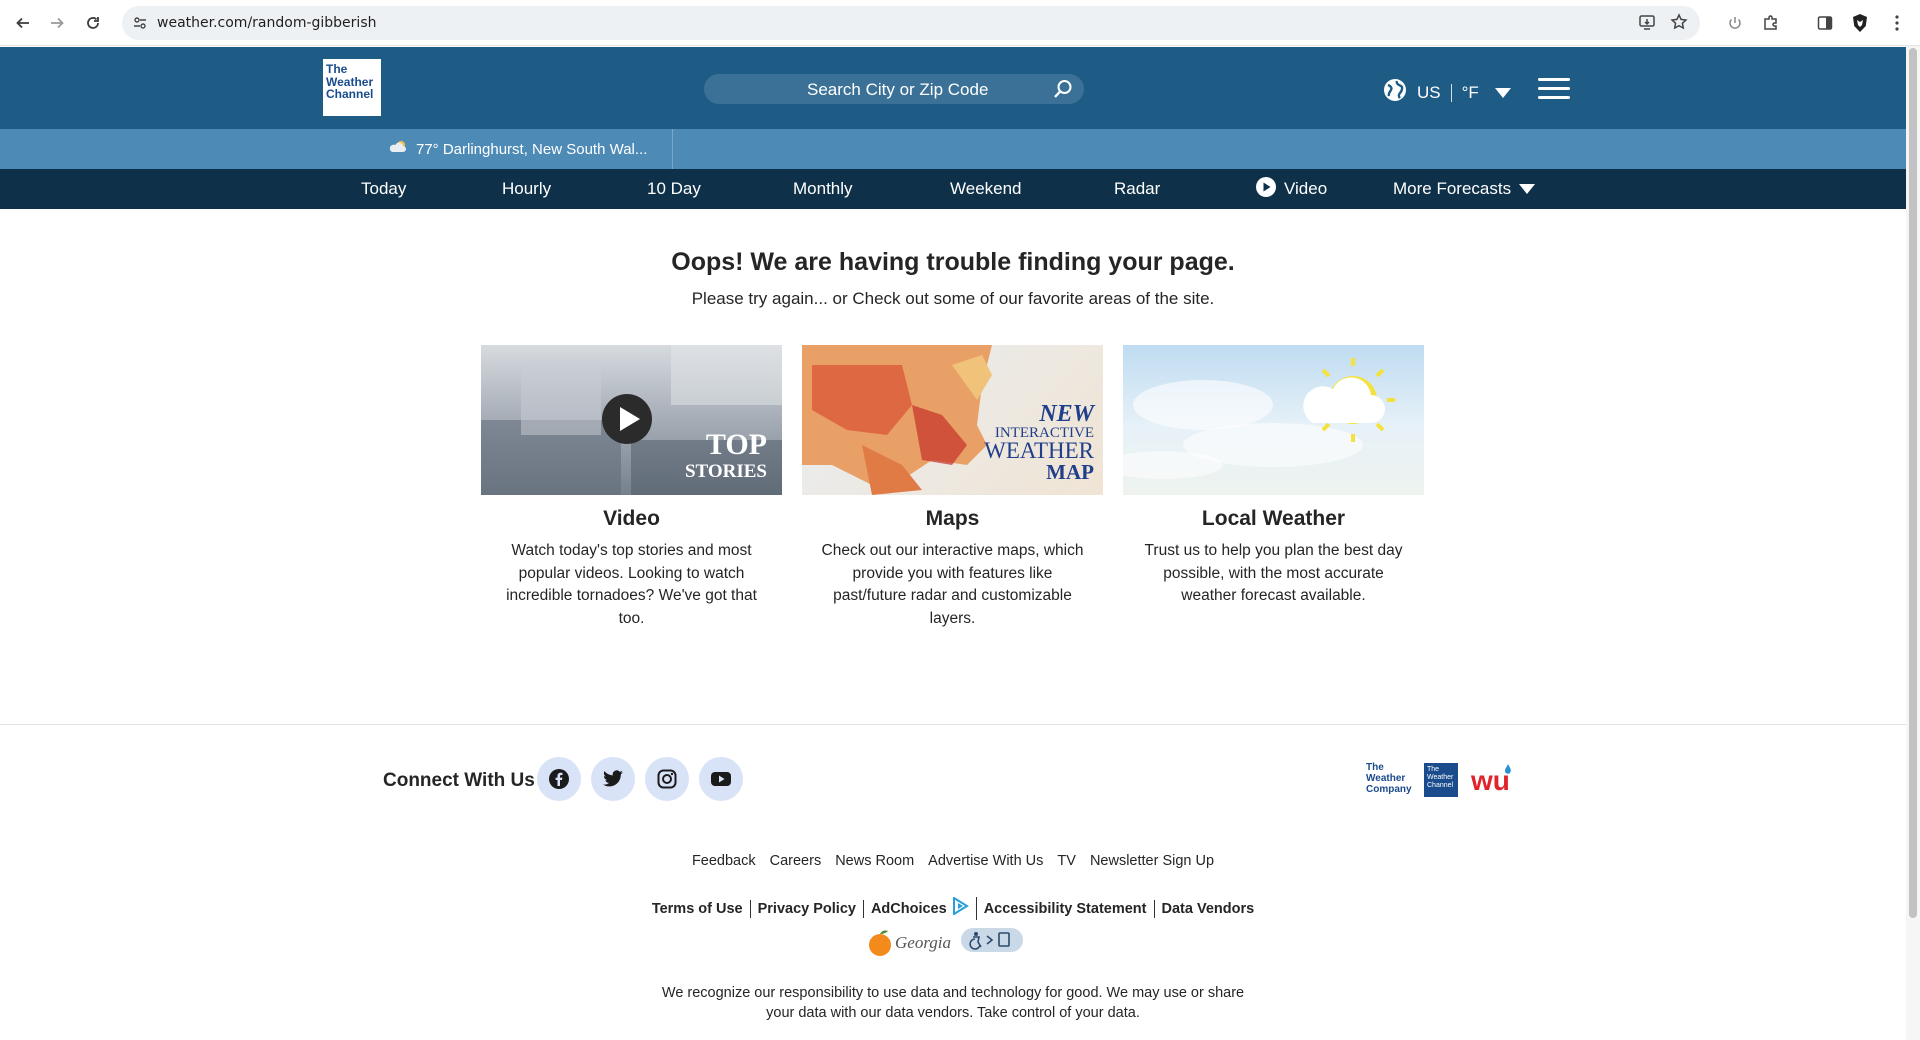 The width and height of the screenshot is (1920, 1040). Describe the element at coordinates (1451, 92) in the screenshot. I see `locale-separator` at that location.